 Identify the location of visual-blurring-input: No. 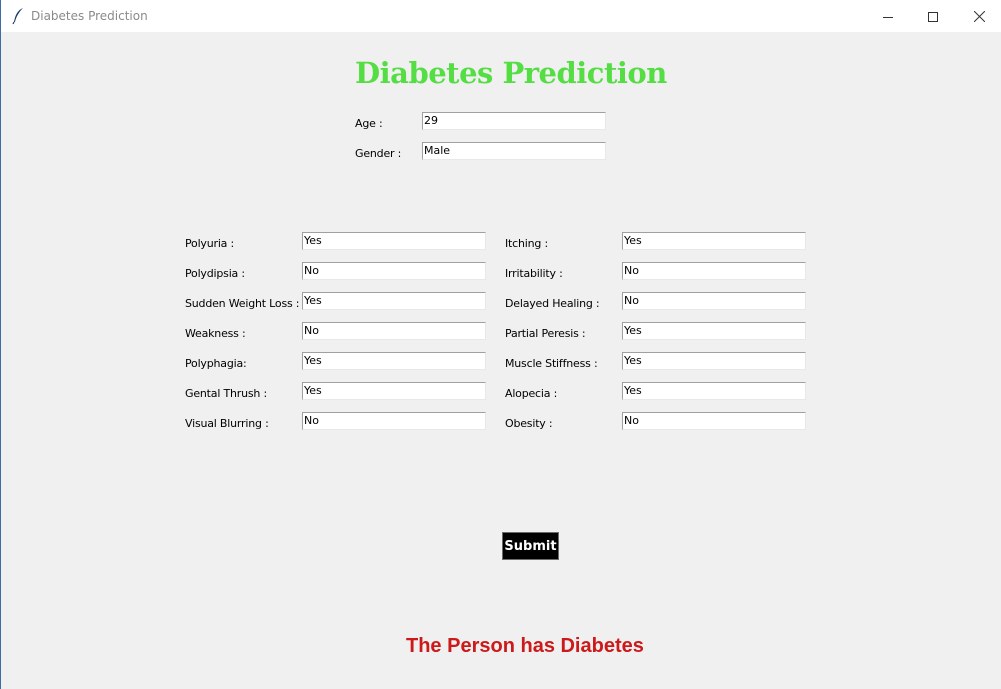
(394, 421).